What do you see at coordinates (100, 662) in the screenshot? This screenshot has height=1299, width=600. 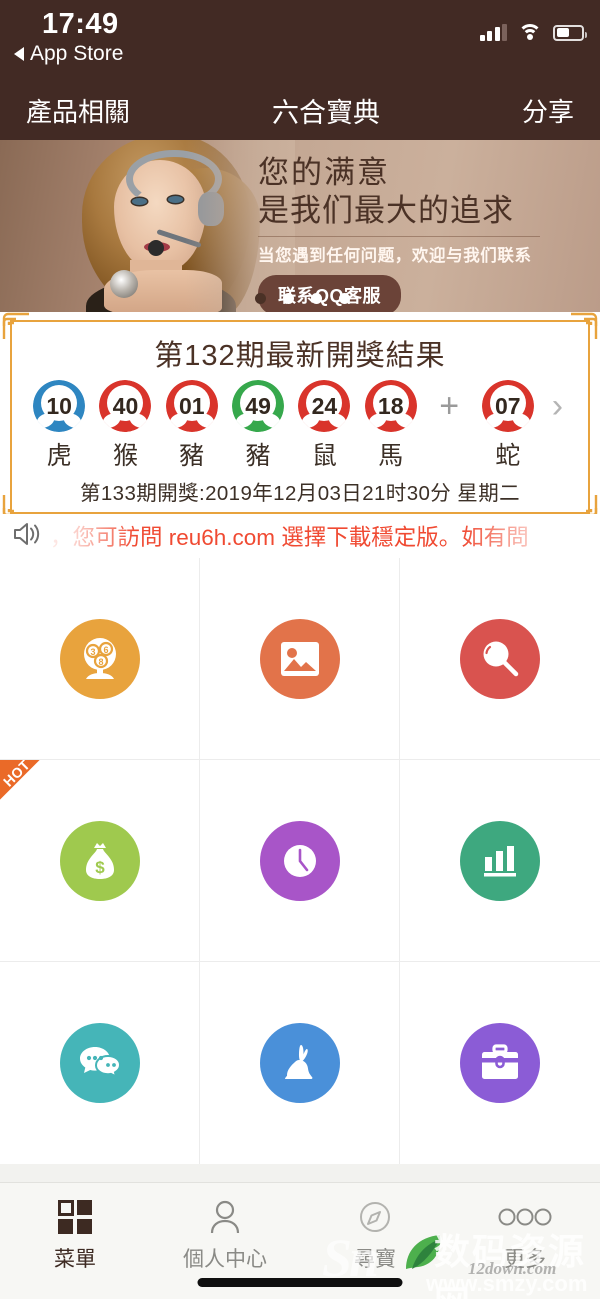 I see `svg-text: 8` at bounding box center [100, 662].